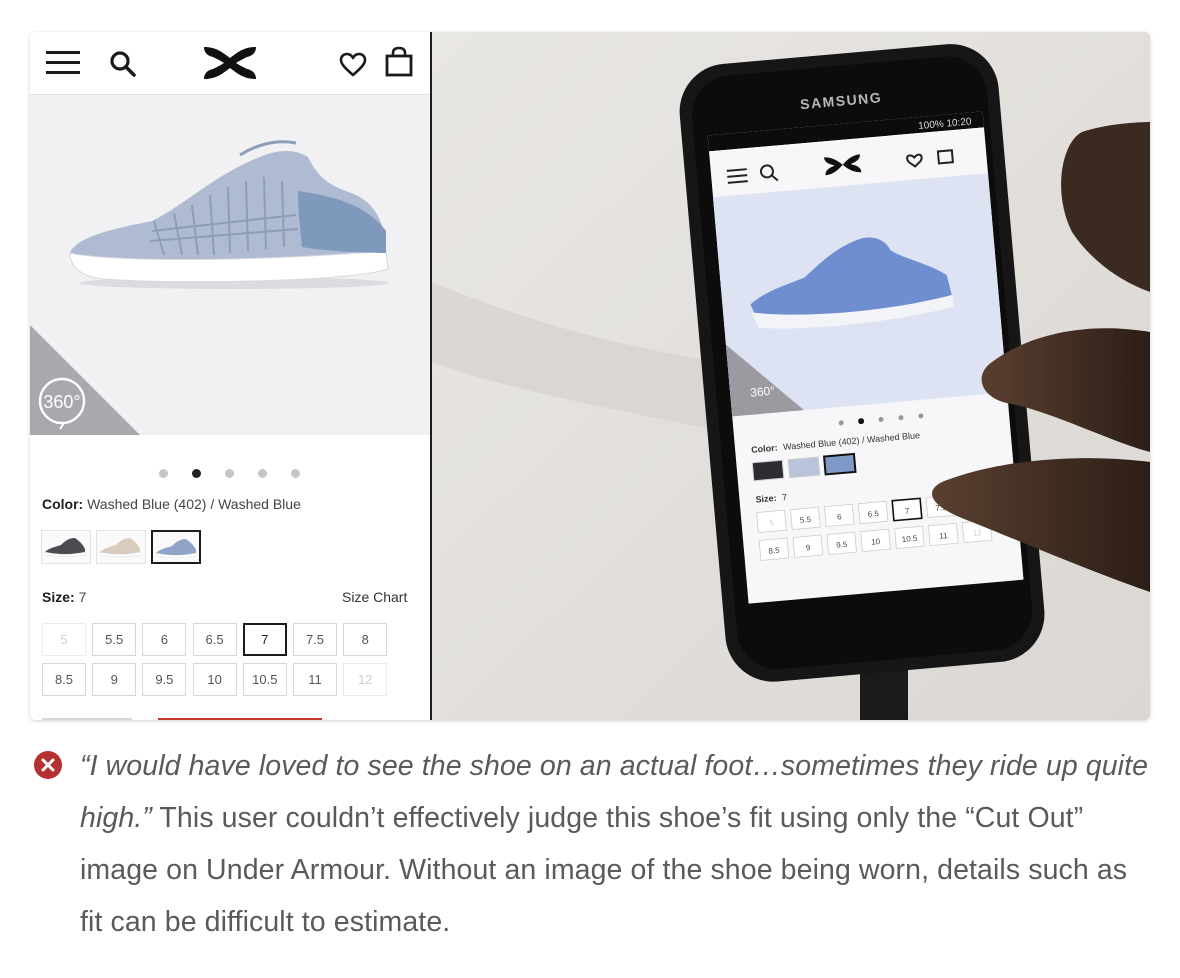 The width and height of the screenshot is (1180, 978). I want to click on size-option: 12, so click(365, 679).